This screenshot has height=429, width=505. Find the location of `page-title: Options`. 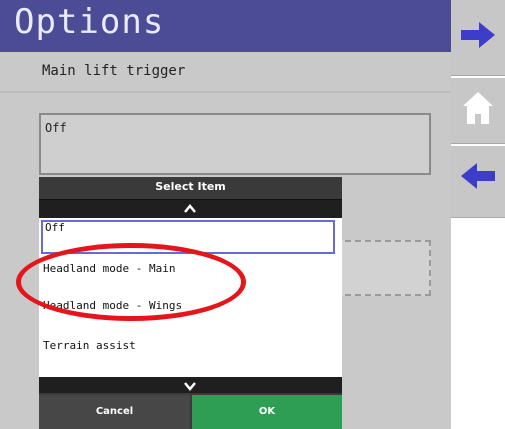

page-title: Options is located at coordinates (225, 26).